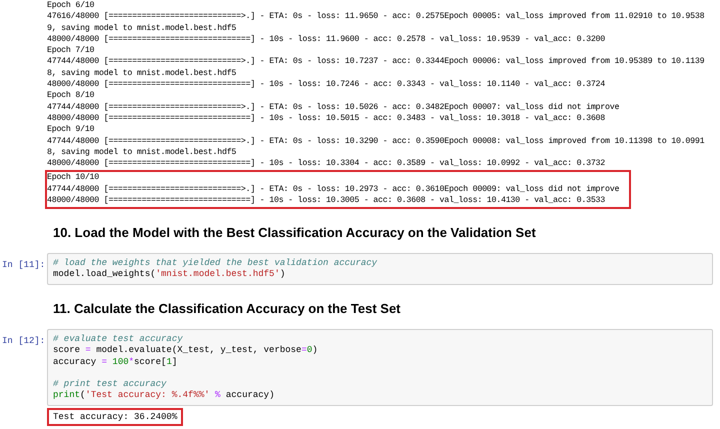 This screenshot has height=429, width=720. I want to click on code-comment: # evaluate test accuracy, so click(118, 340).